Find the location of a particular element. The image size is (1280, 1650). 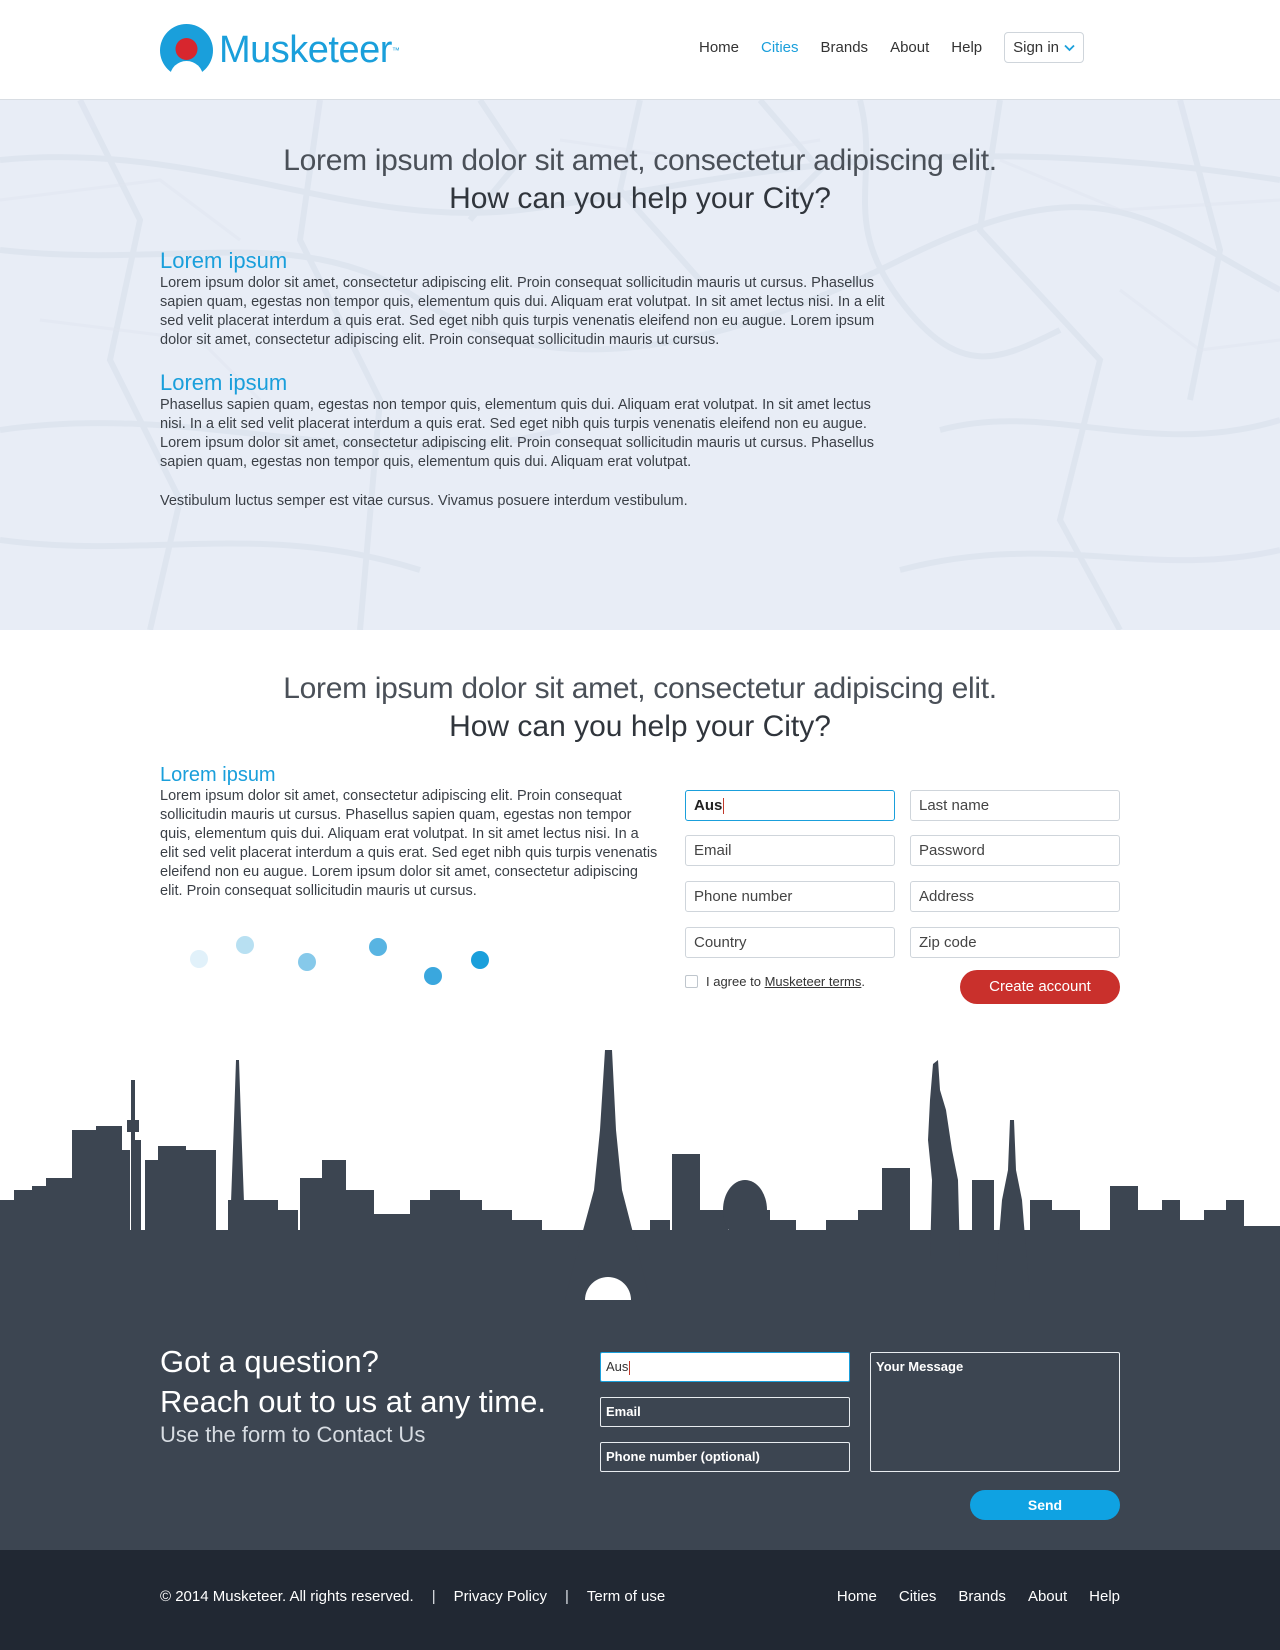

footer-link-brands: Brands is located at coordinates (982, 1596).